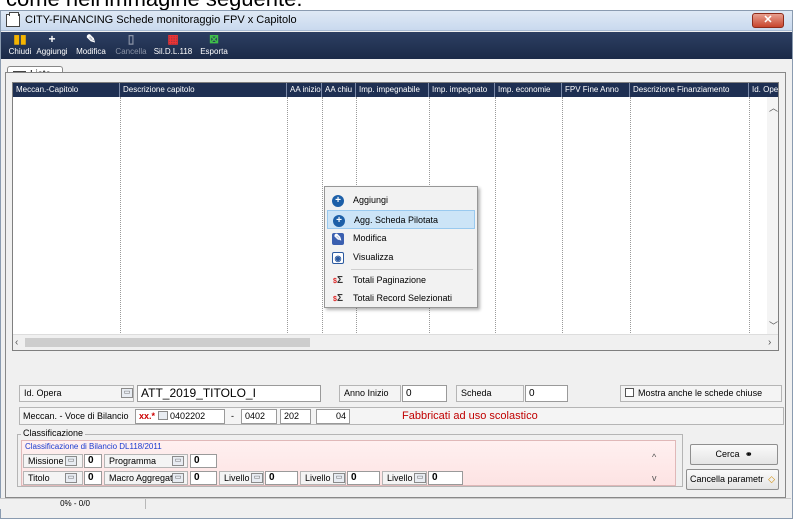  I want to click on mostra-chiuse-checkbox: Mostra anche le schede chiuse, so click(701, 393).